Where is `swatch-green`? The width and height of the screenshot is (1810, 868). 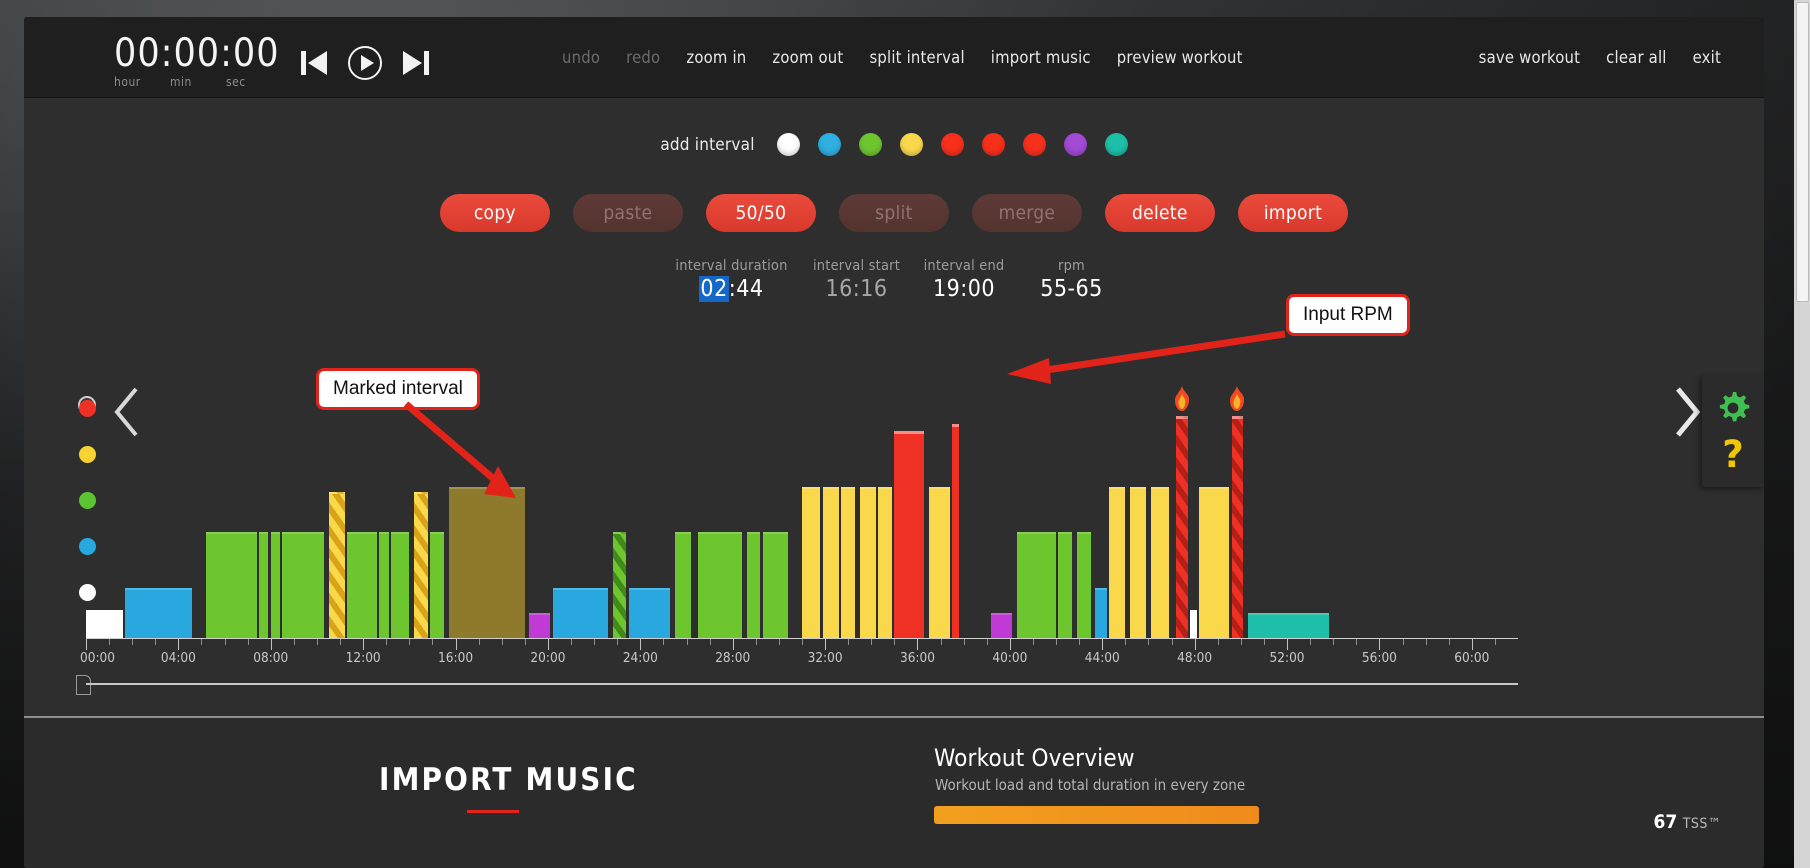 swatch-green is located at coordinates (870, 144).